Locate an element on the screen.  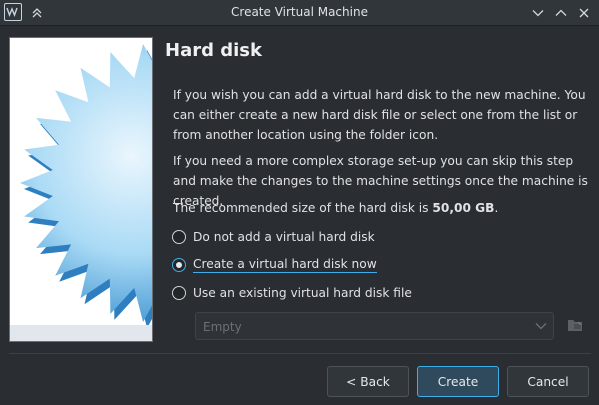
radio-create-disk is located at coordinates (179, 265).